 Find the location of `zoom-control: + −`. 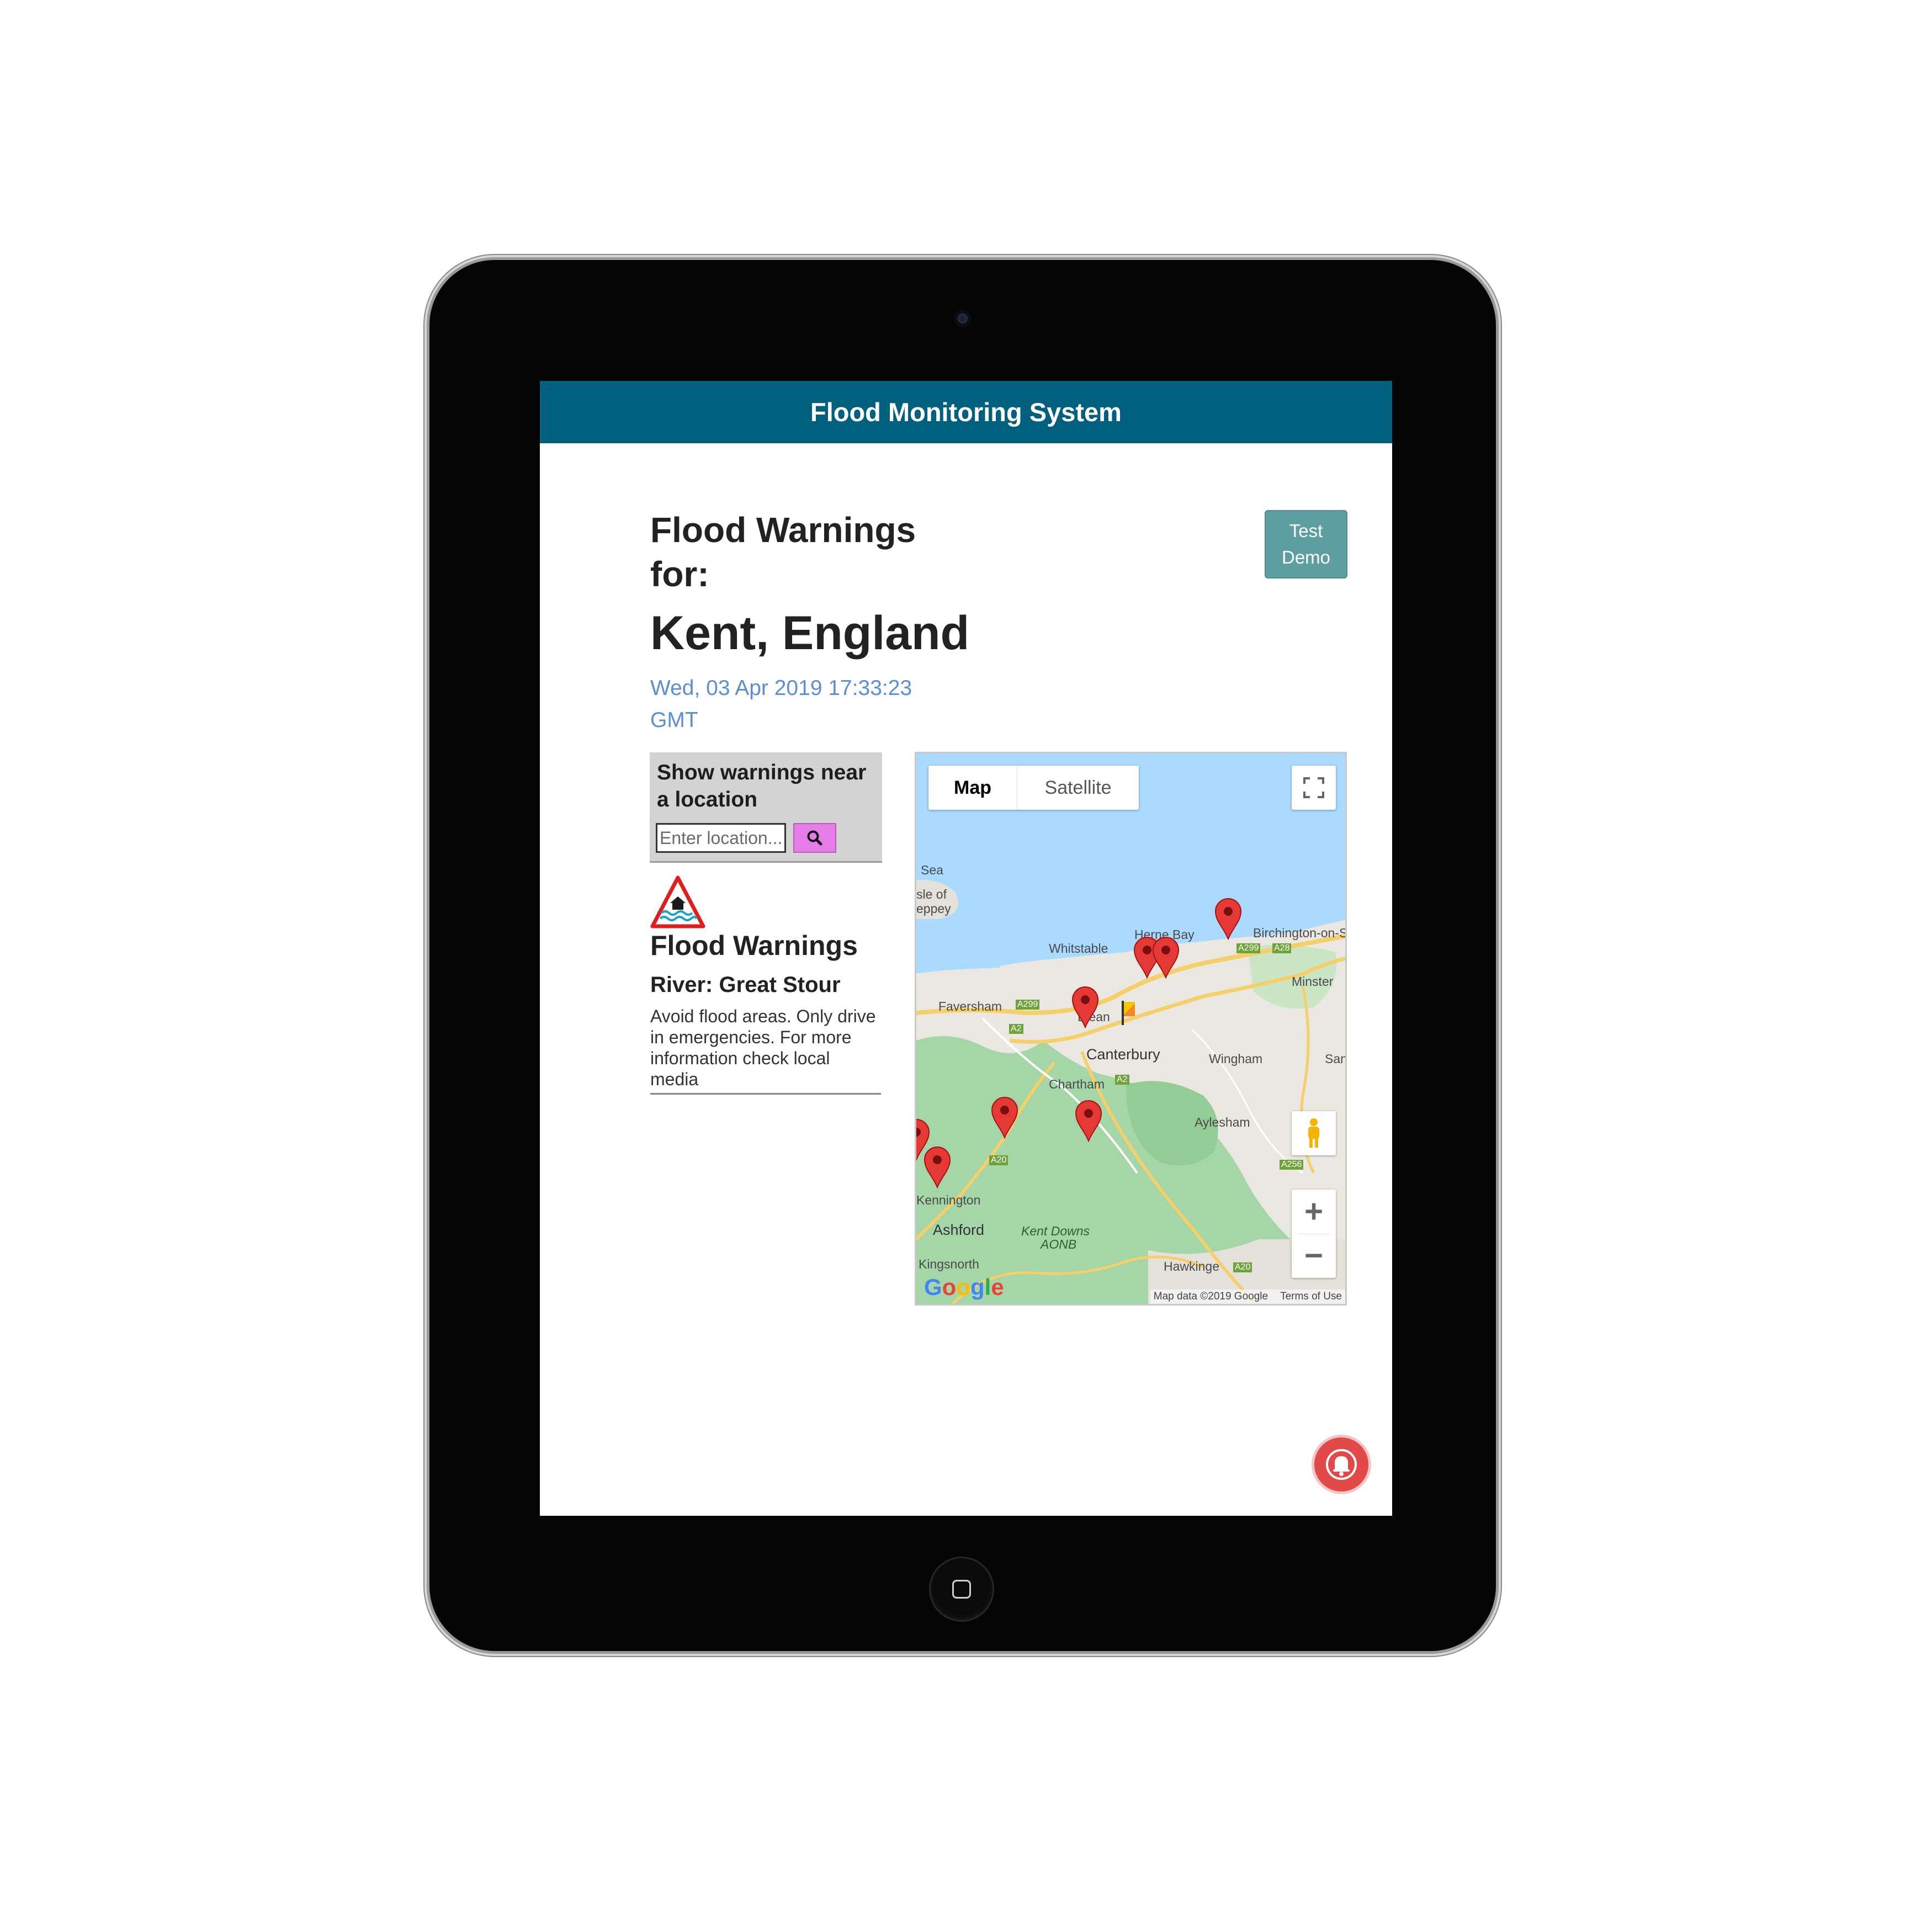

zoom-control: + − is located at coordinates (1314, 1234).